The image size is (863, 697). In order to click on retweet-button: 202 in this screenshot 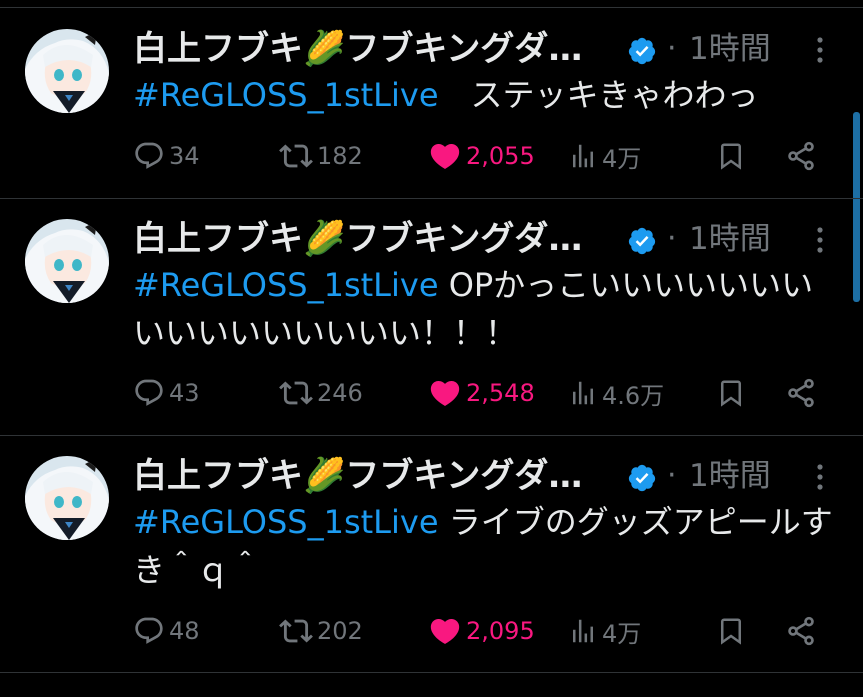, I will do `click(321, 631)`.